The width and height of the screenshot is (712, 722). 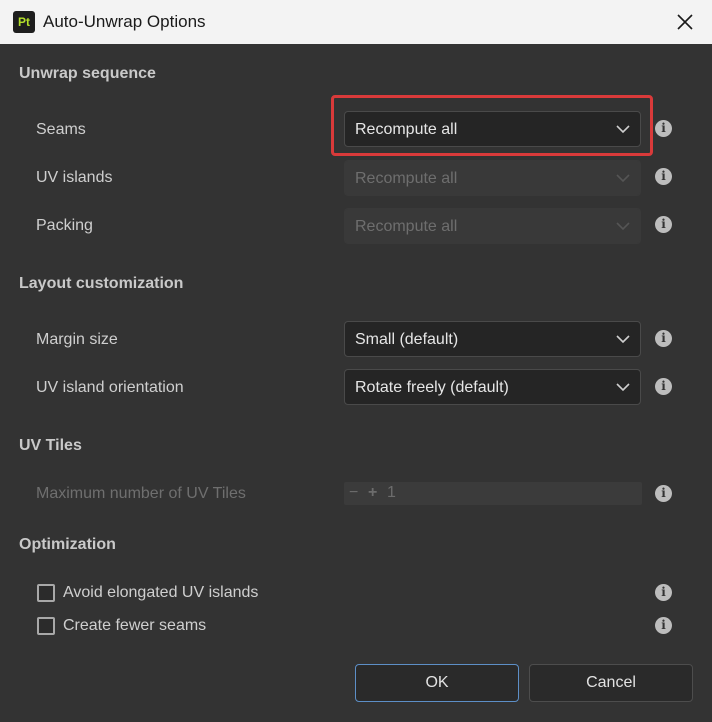 What do you see at coordinates (391, 492) in the screenshot?
I see `max-uv-tiles-value: 1` at bounding box center [391, 492].